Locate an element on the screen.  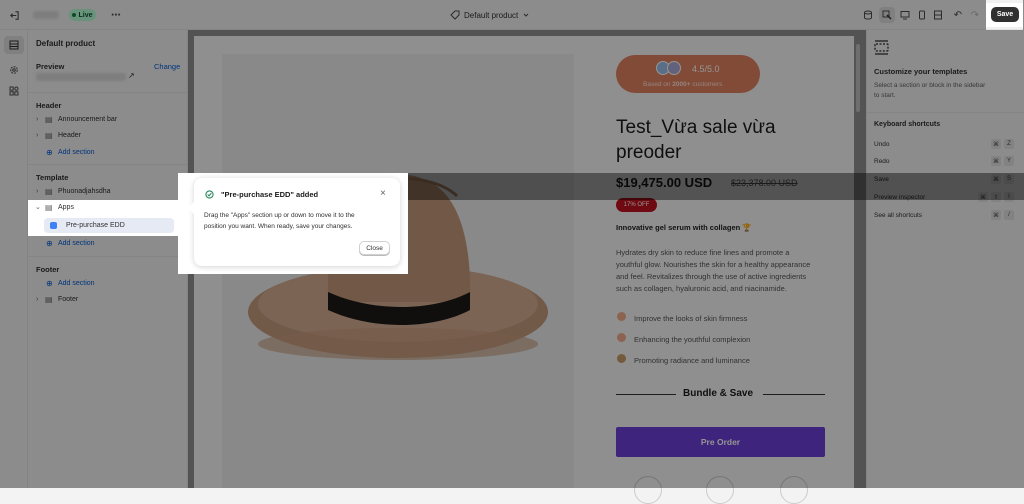
popup-close-label: Close is located at coordinates (374, 248).